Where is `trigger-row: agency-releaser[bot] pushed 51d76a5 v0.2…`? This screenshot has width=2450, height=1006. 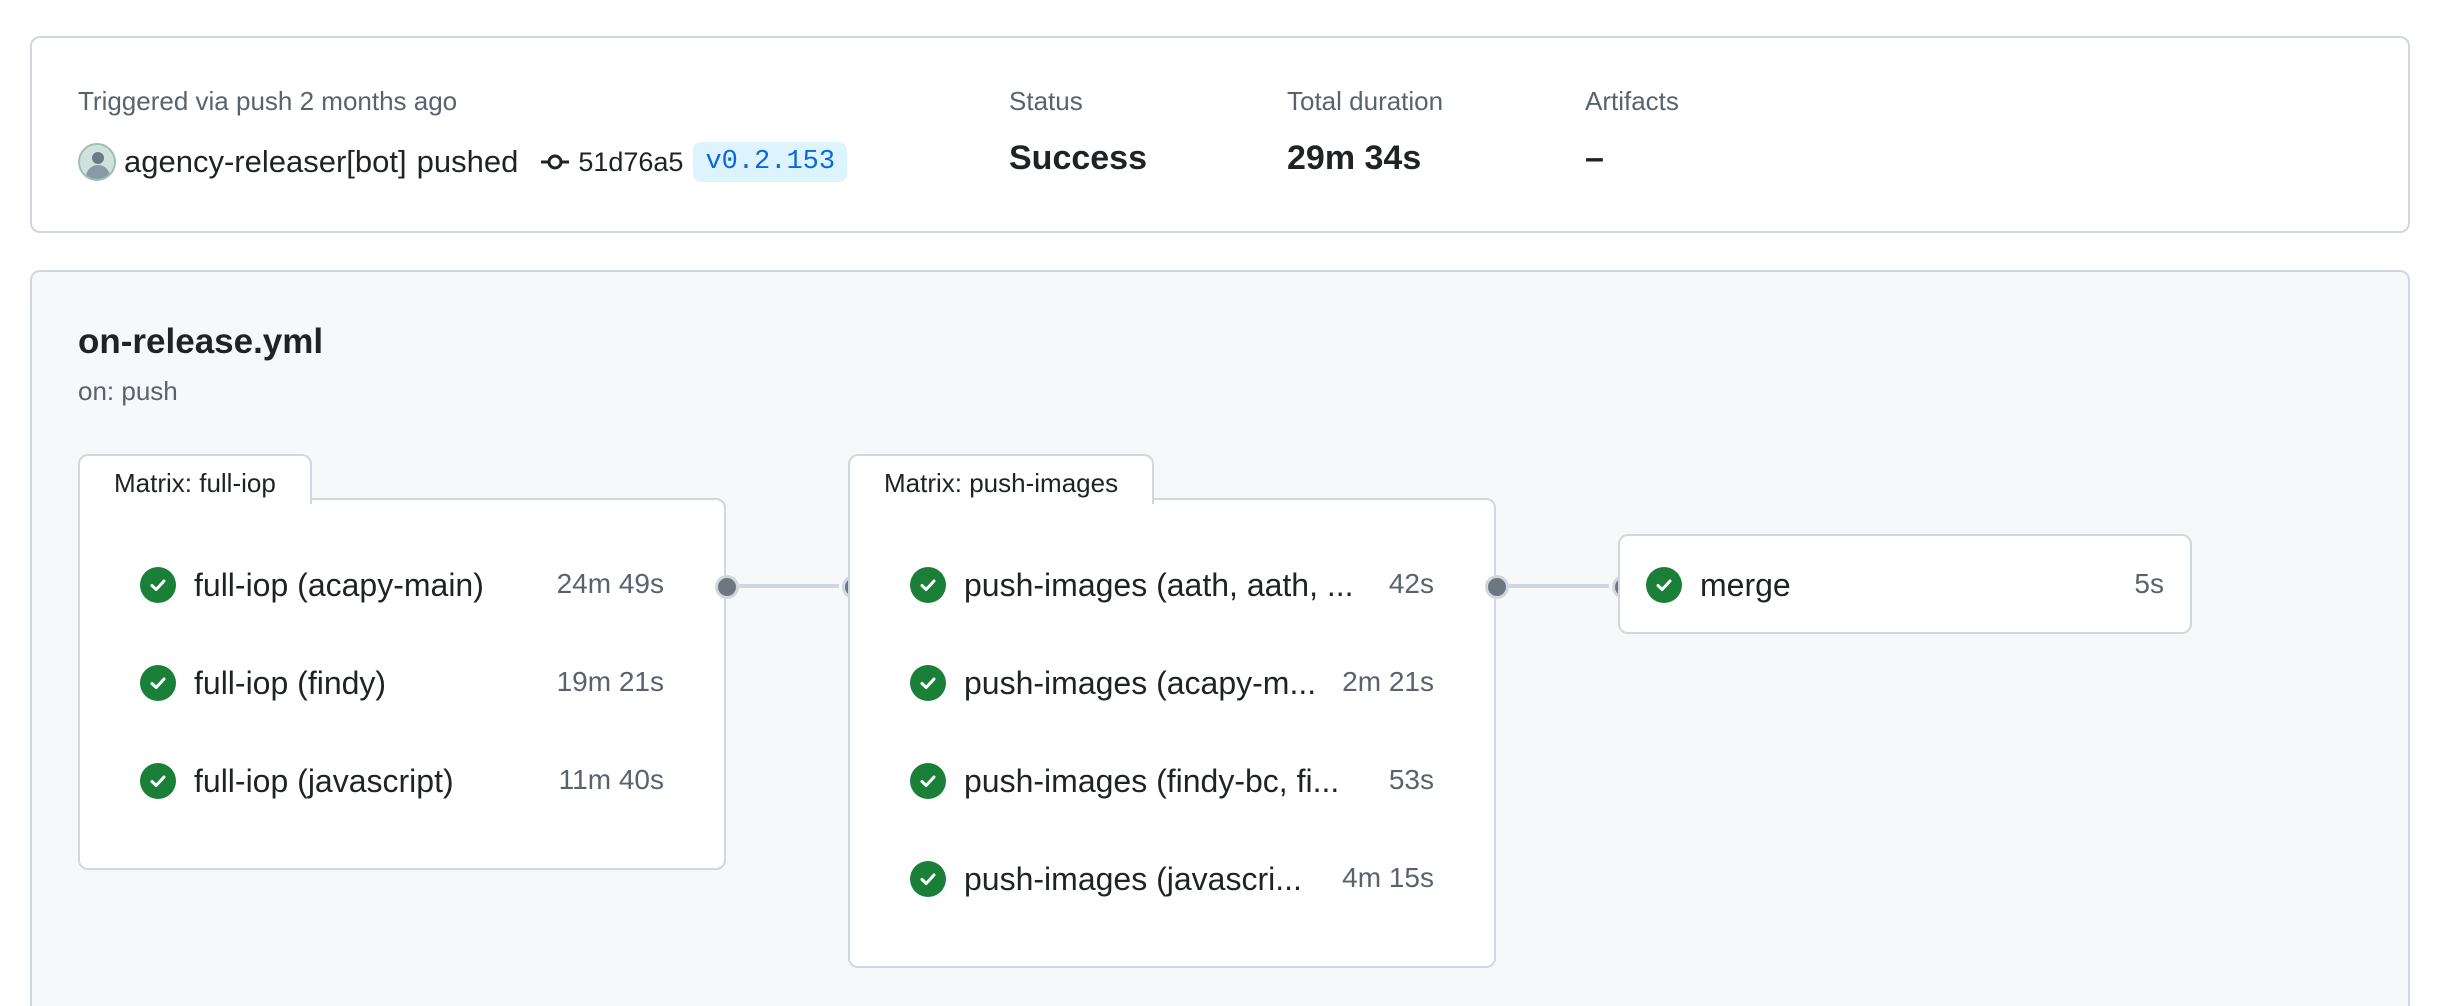 trigger-row: agency-releaser[bot] pushed 51d76a5 v0.2… is located at coordinates (463, 162).